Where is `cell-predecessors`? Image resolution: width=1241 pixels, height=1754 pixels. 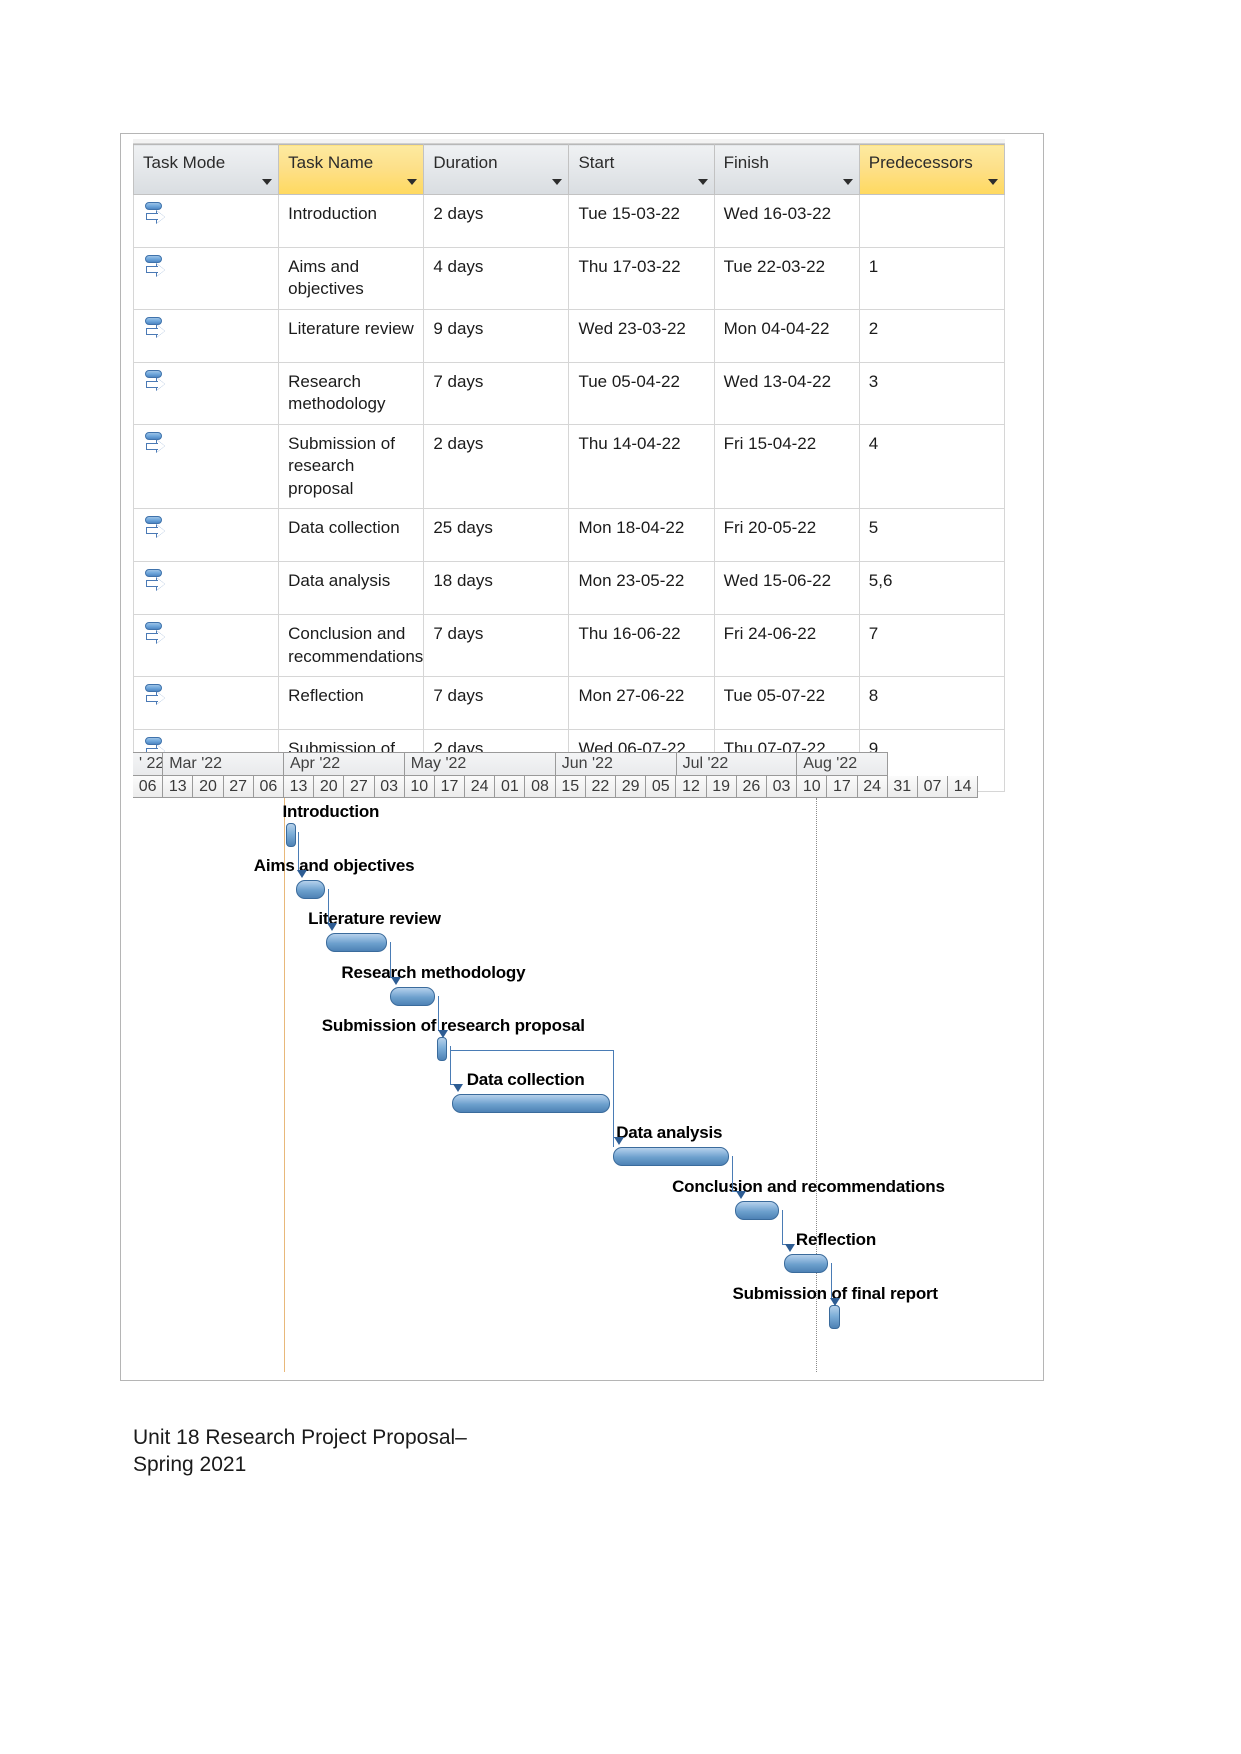
cell-predecessors is located at coordinates (932, 221).